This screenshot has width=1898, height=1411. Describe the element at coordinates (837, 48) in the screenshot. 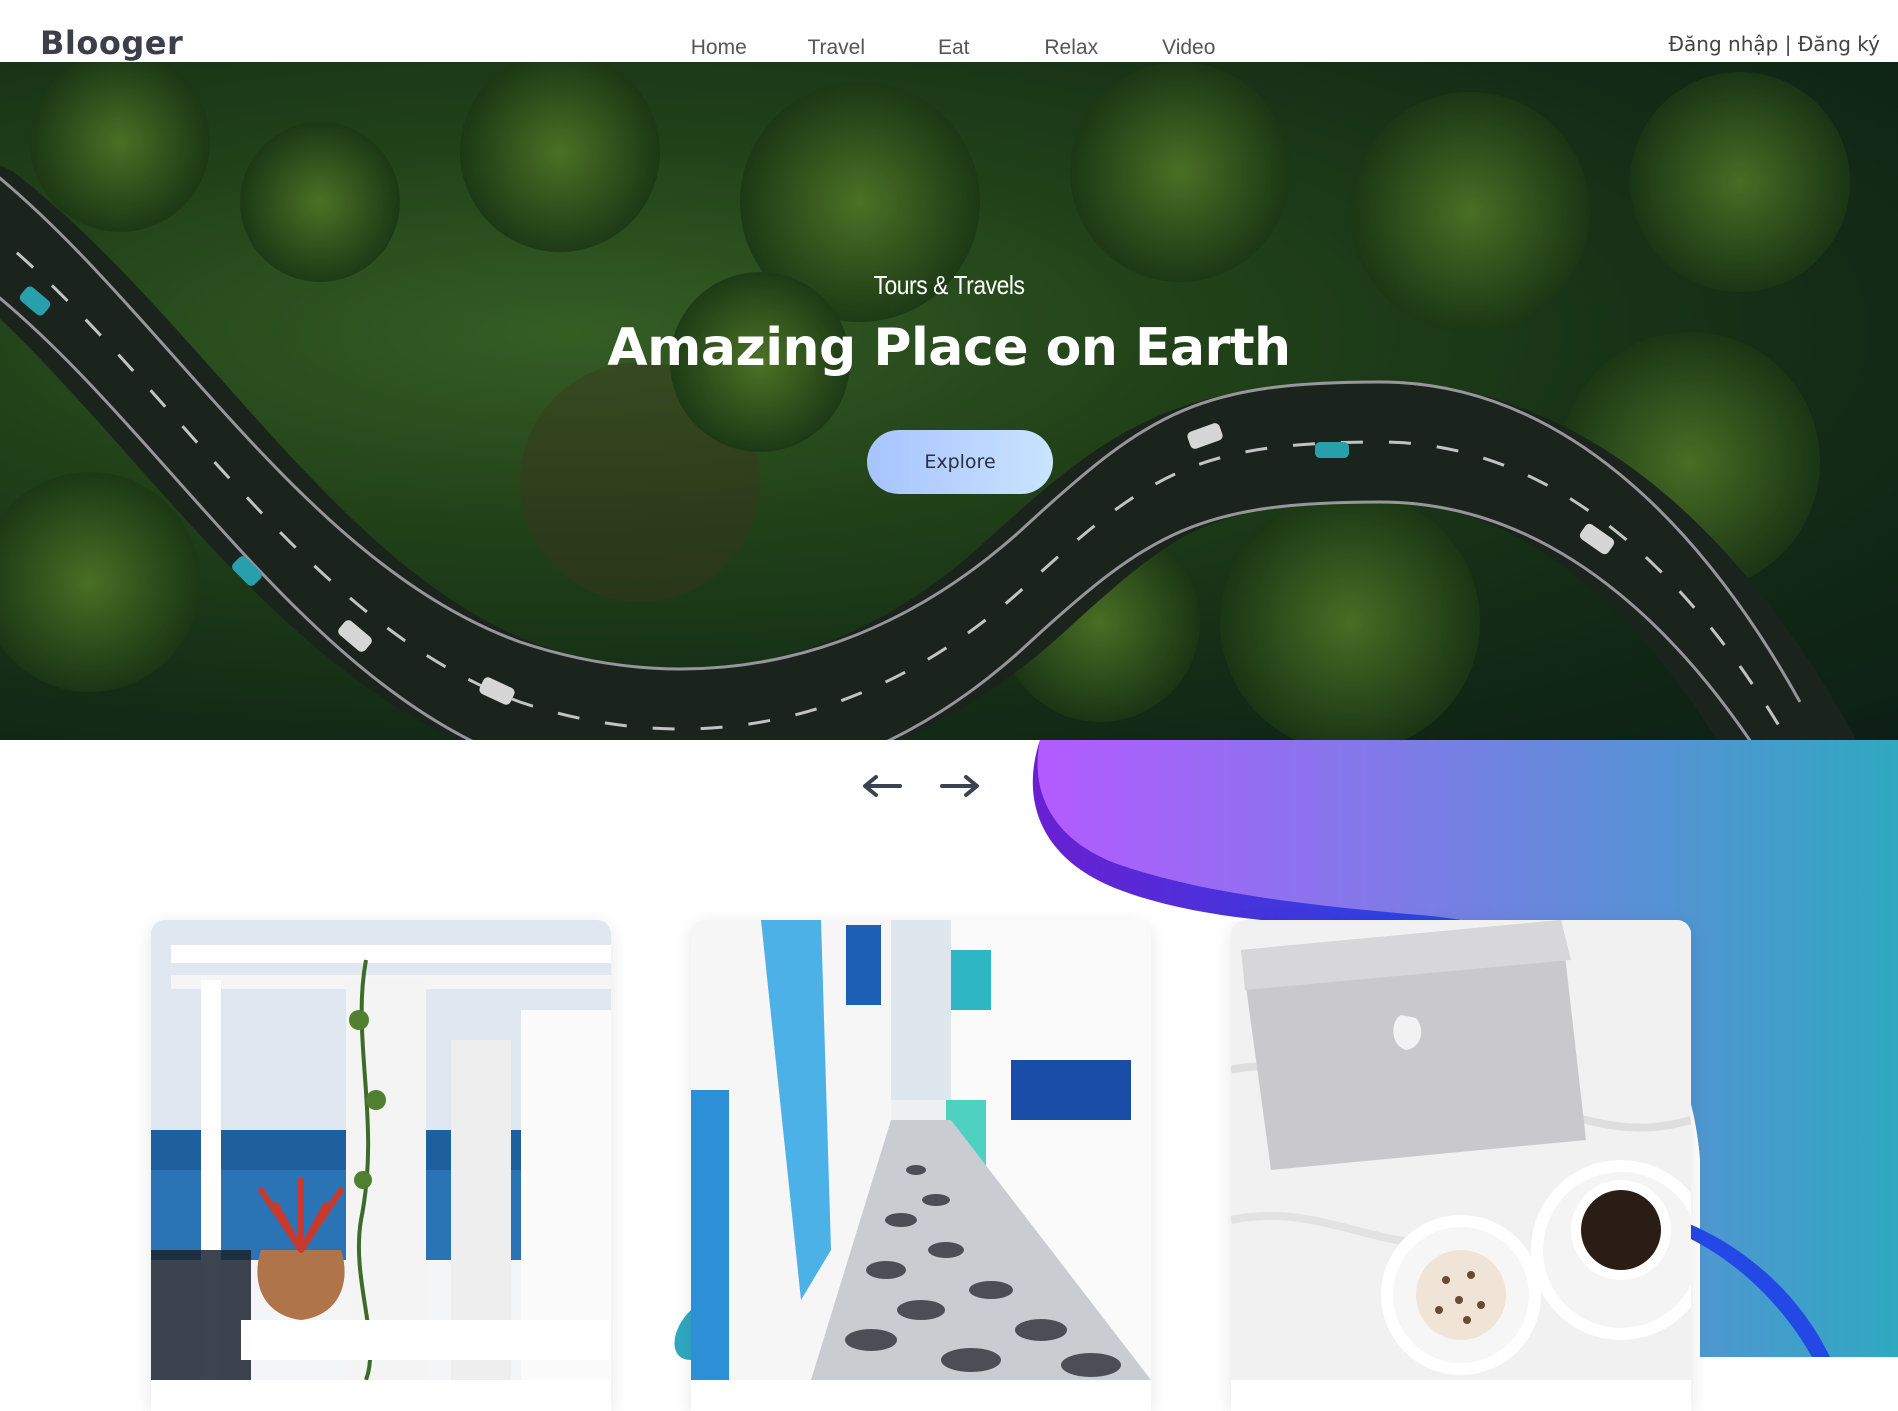

I see `nav-item-travel: Travel` at that location.